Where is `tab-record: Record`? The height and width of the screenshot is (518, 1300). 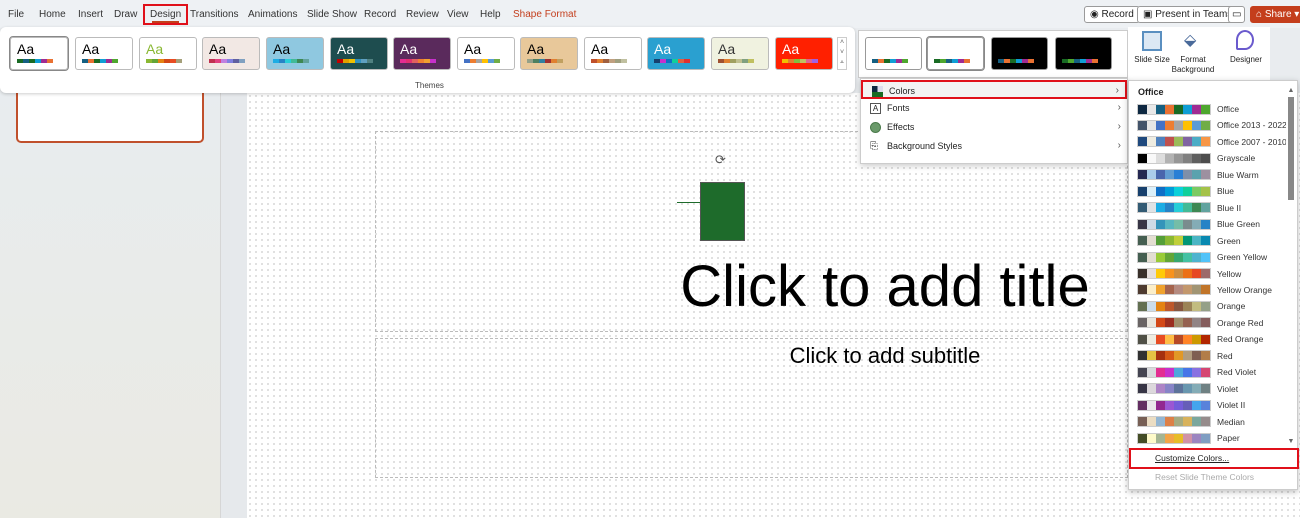 tab-record: Record is located at coordinates (380, 14).